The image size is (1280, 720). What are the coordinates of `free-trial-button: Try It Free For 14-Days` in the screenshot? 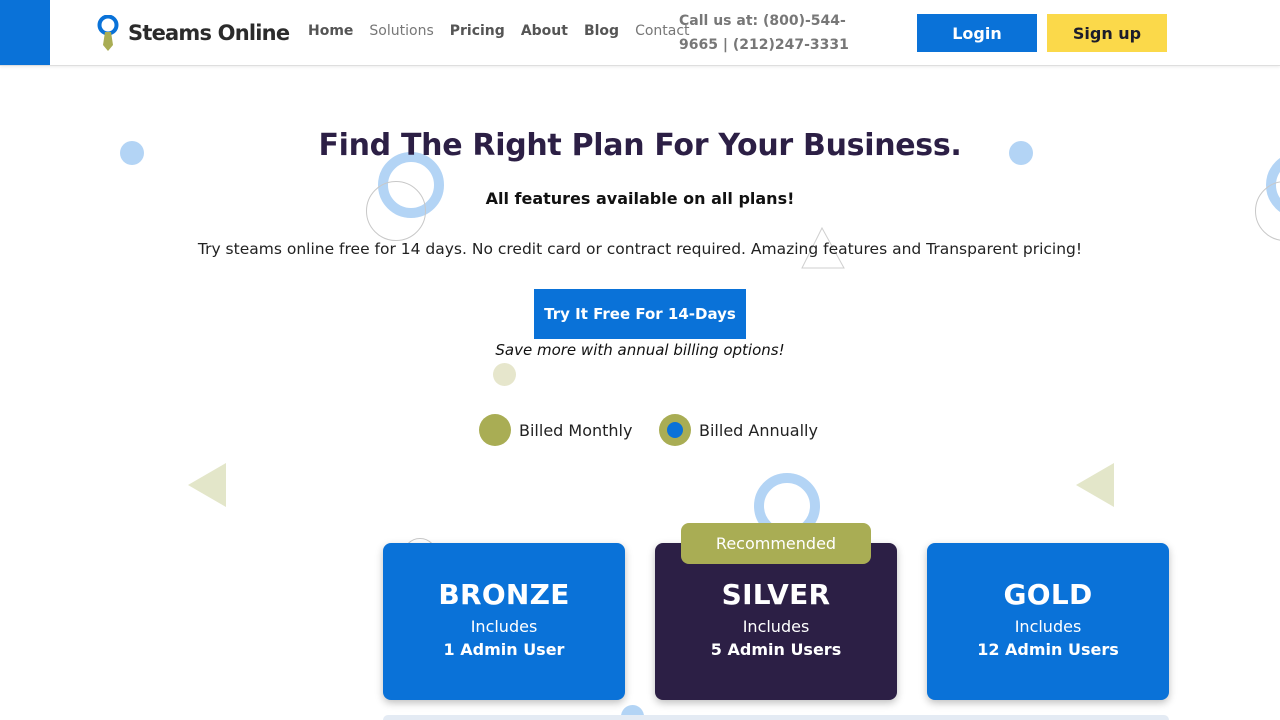 It's located at (640, 314).